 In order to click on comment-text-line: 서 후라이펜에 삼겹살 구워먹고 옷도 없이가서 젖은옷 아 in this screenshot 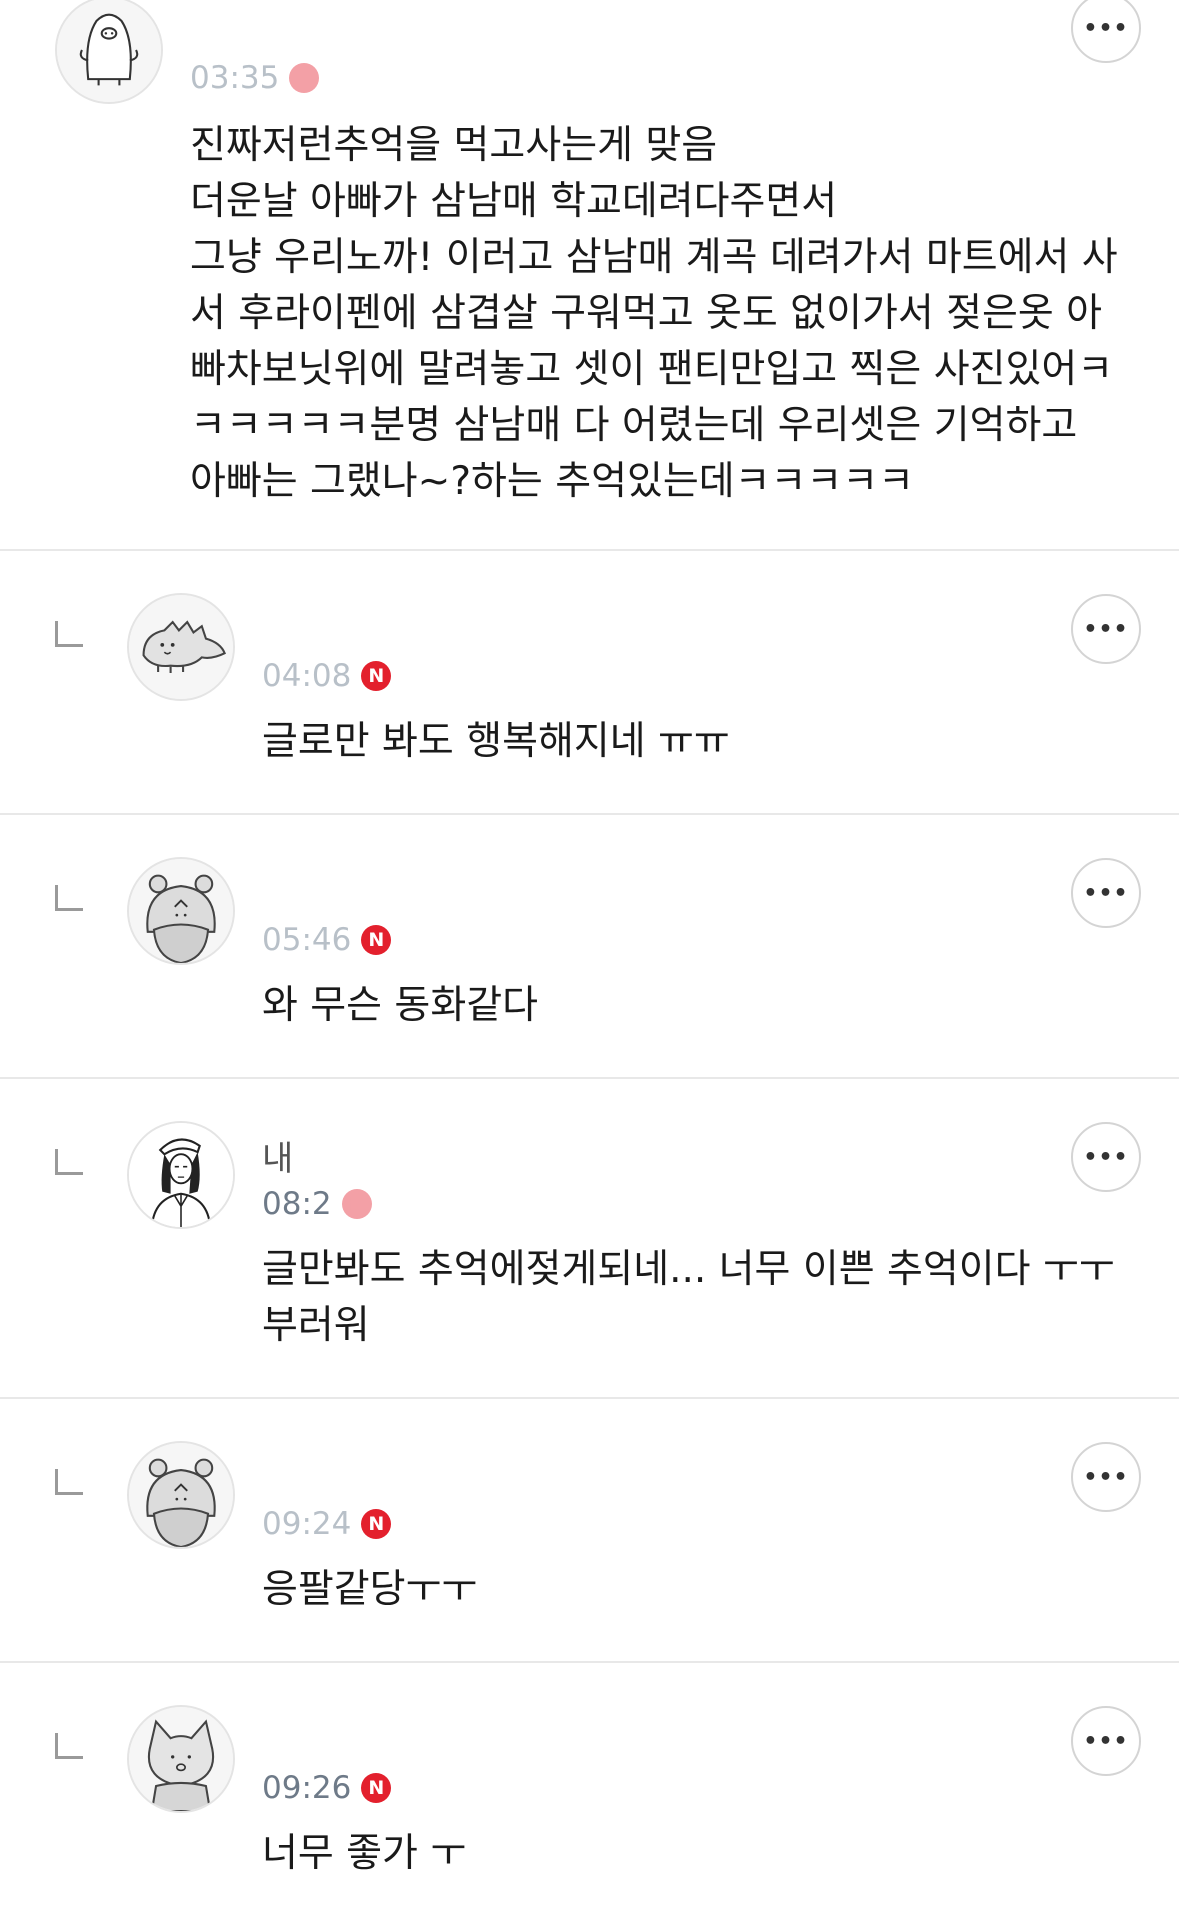, I will do `click(646, 313)`.